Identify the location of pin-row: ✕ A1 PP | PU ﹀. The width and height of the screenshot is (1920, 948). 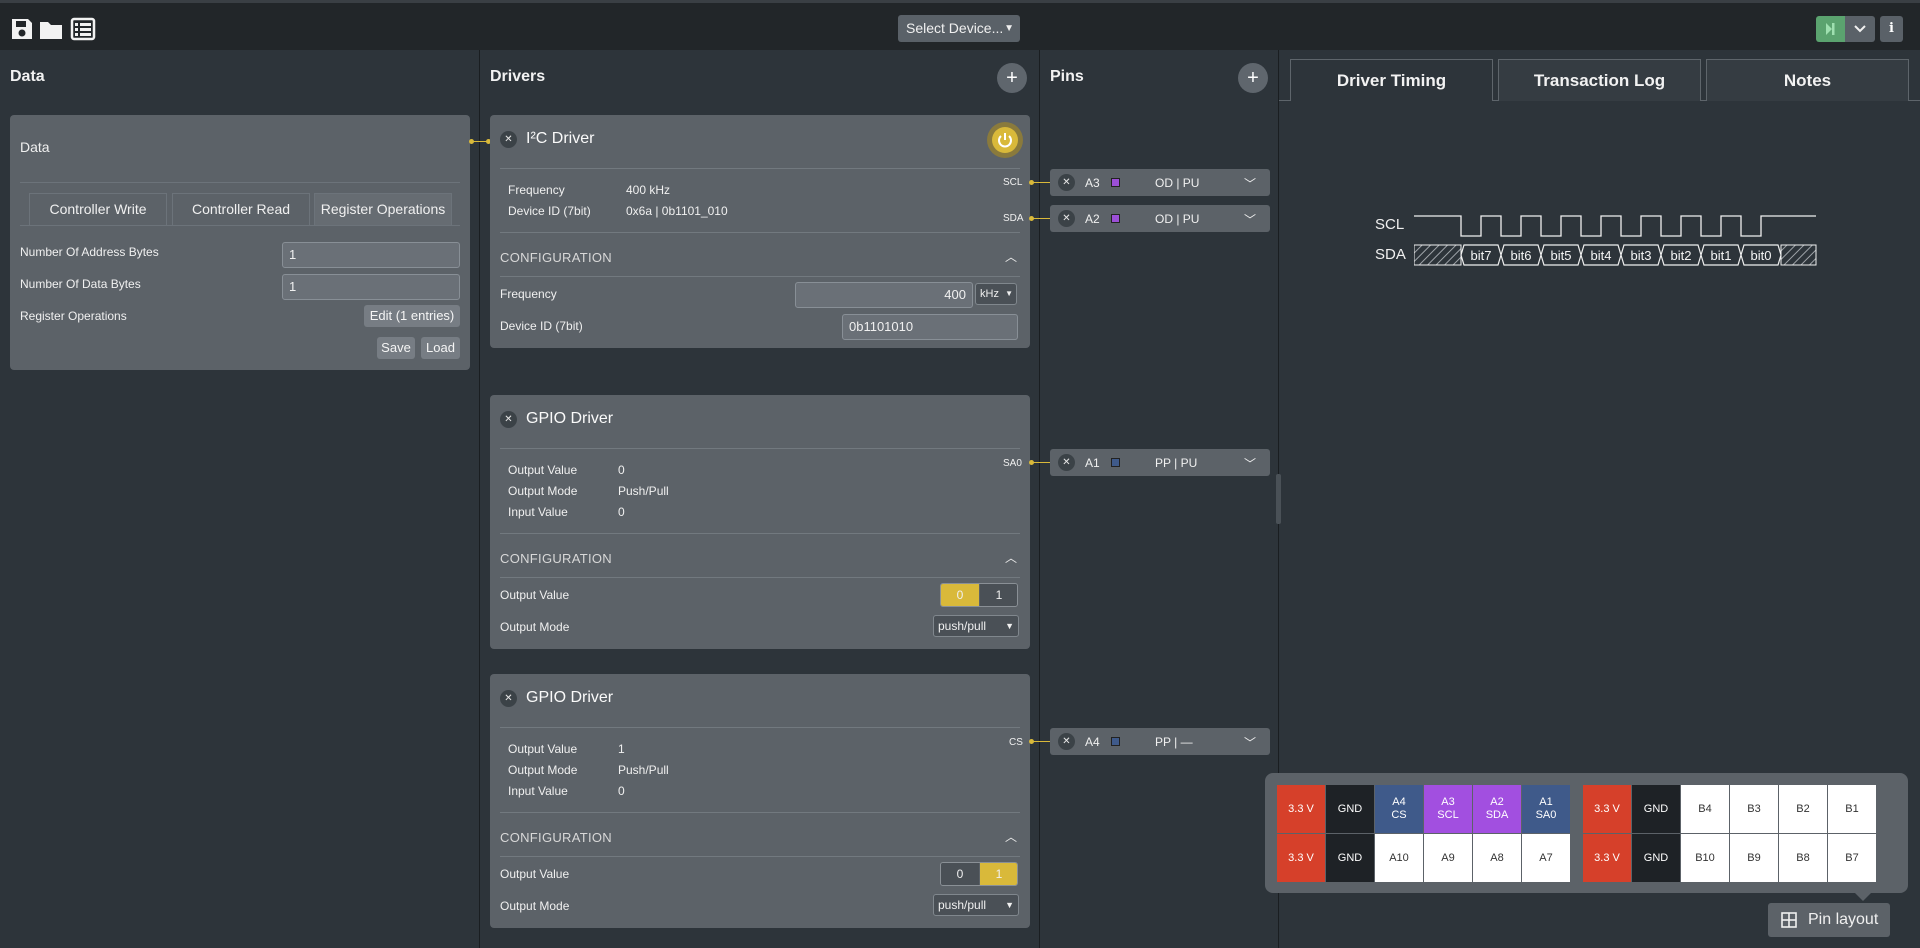
(1160, 462).